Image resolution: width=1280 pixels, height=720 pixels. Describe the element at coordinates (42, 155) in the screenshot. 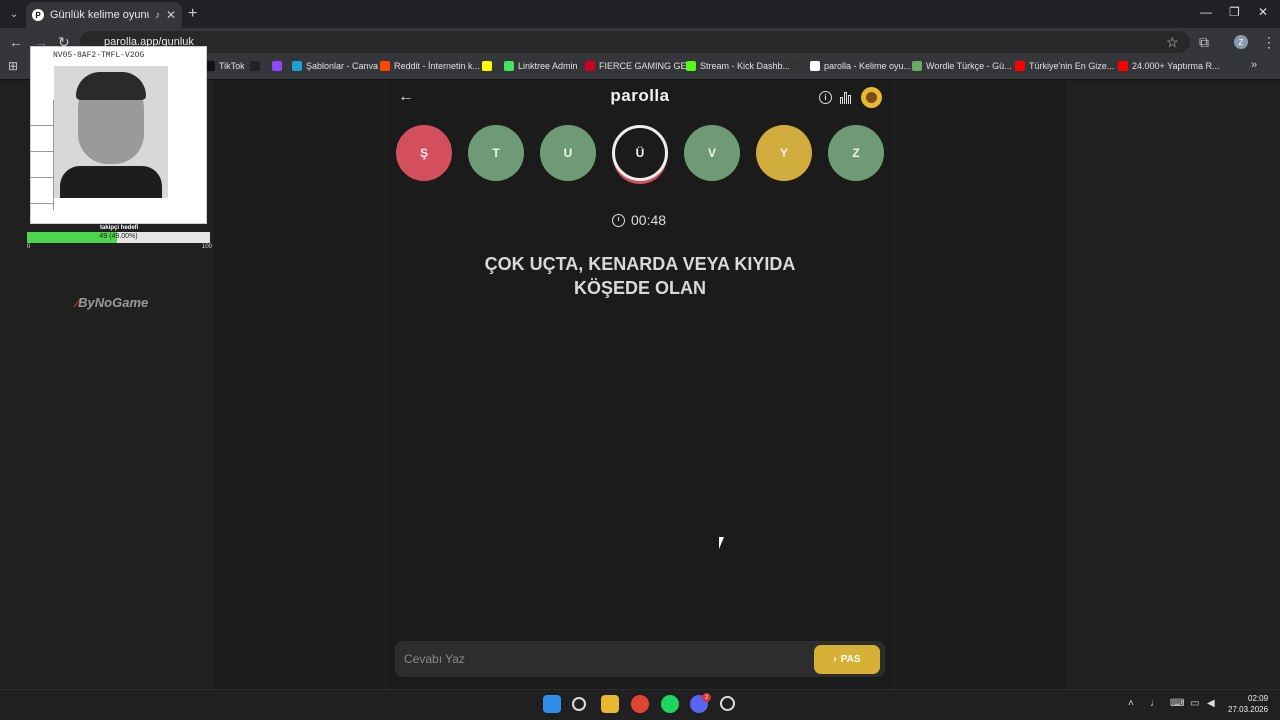

I see `card-lines` at that location.